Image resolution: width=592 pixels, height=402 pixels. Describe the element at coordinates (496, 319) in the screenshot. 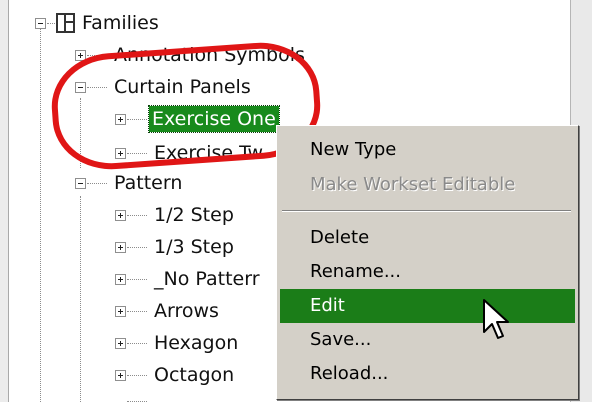

I see `arrow-pointer-icon` at that location.